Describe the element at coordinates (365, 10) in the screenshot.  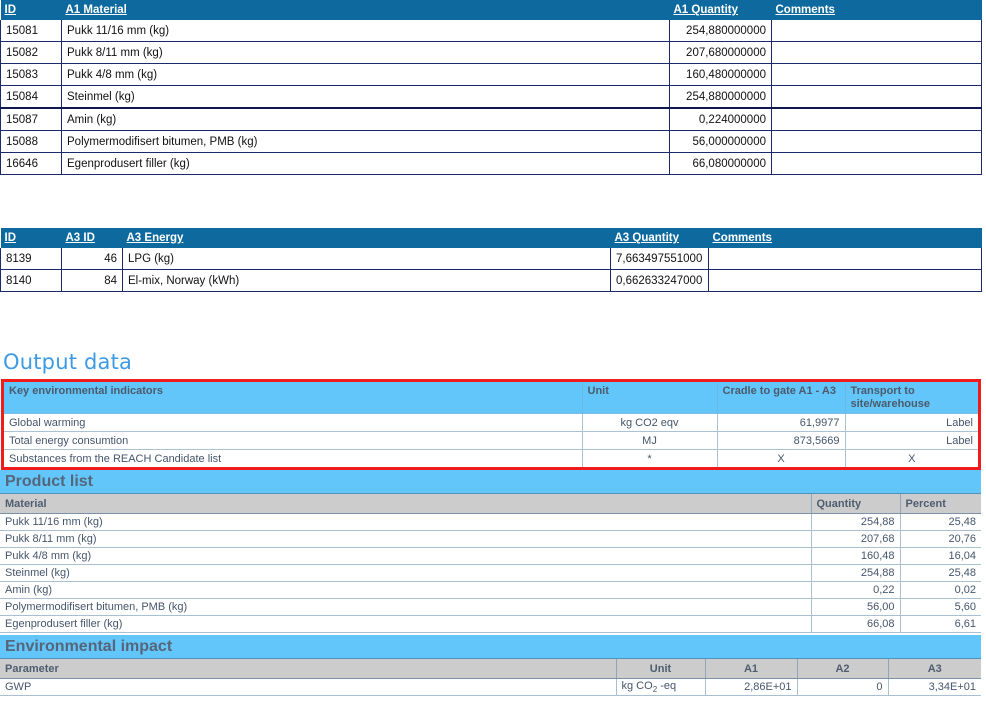
I see `column-header-a1-material: A1 Material` at that location.